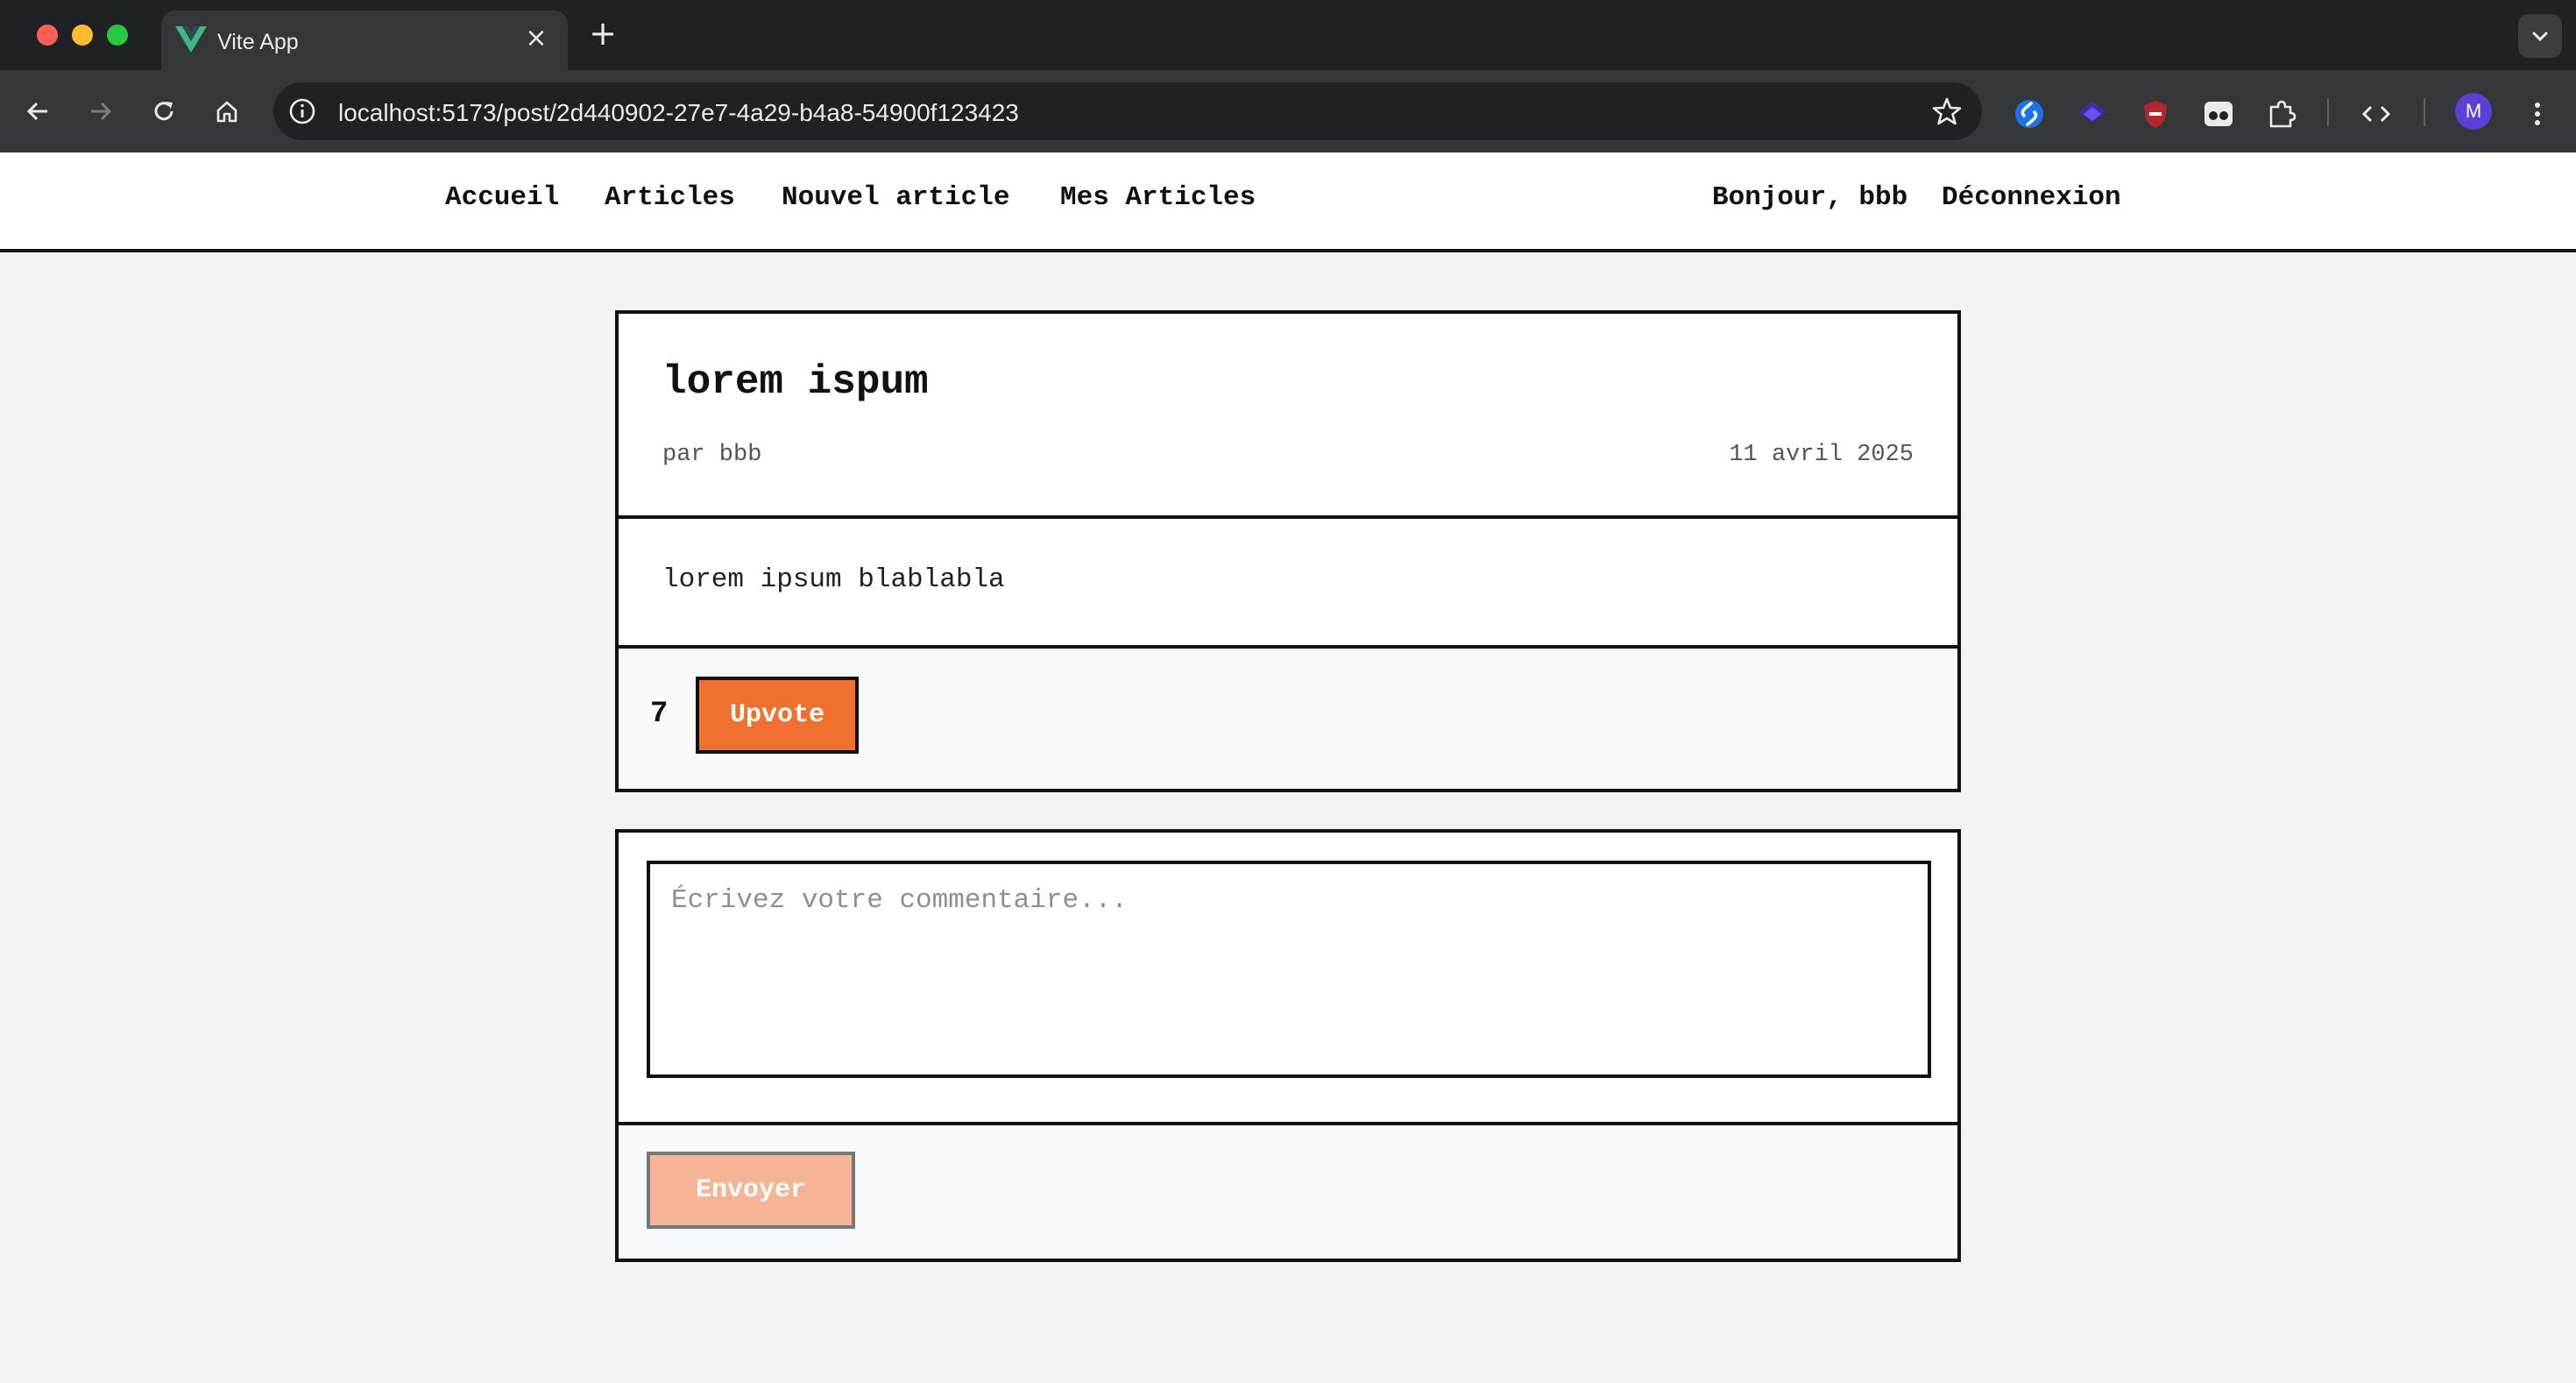 The height and width of the screenshot is (1383, 2576). I want to click on extensions-puzzle-icon, so click(2281, 113).